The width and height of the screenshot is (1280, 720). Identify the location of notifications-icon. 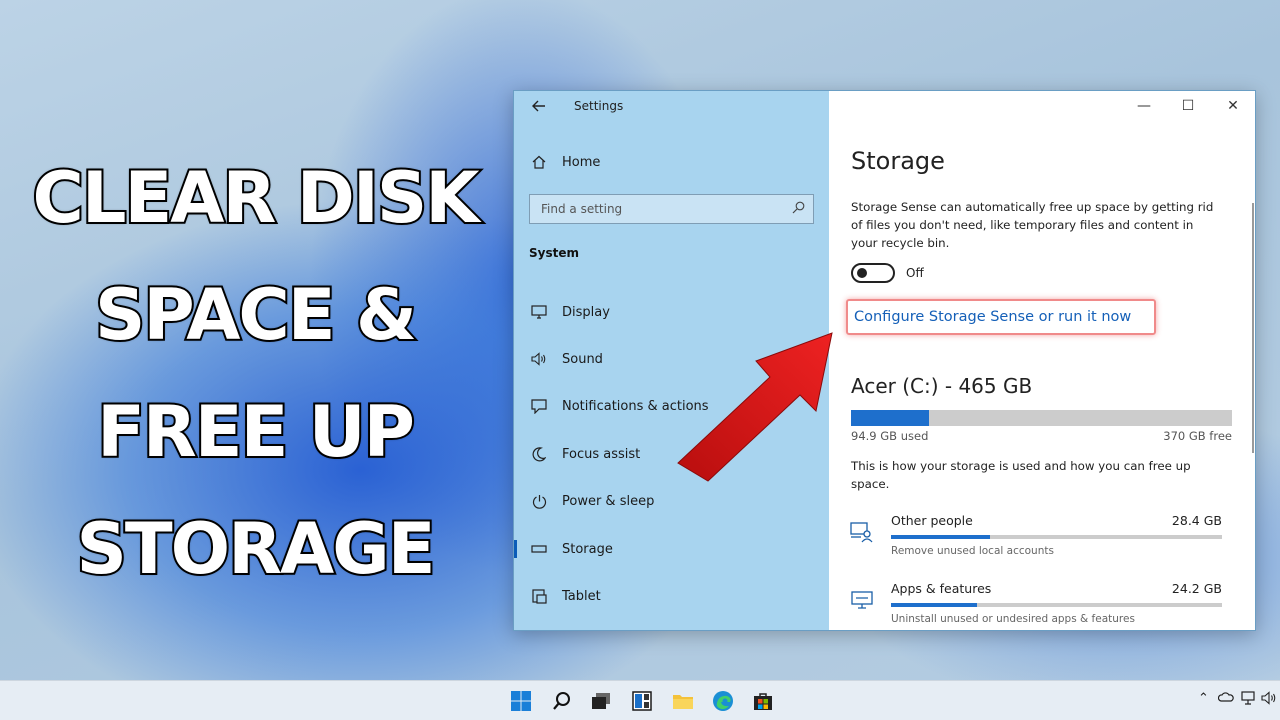
(539, 406).